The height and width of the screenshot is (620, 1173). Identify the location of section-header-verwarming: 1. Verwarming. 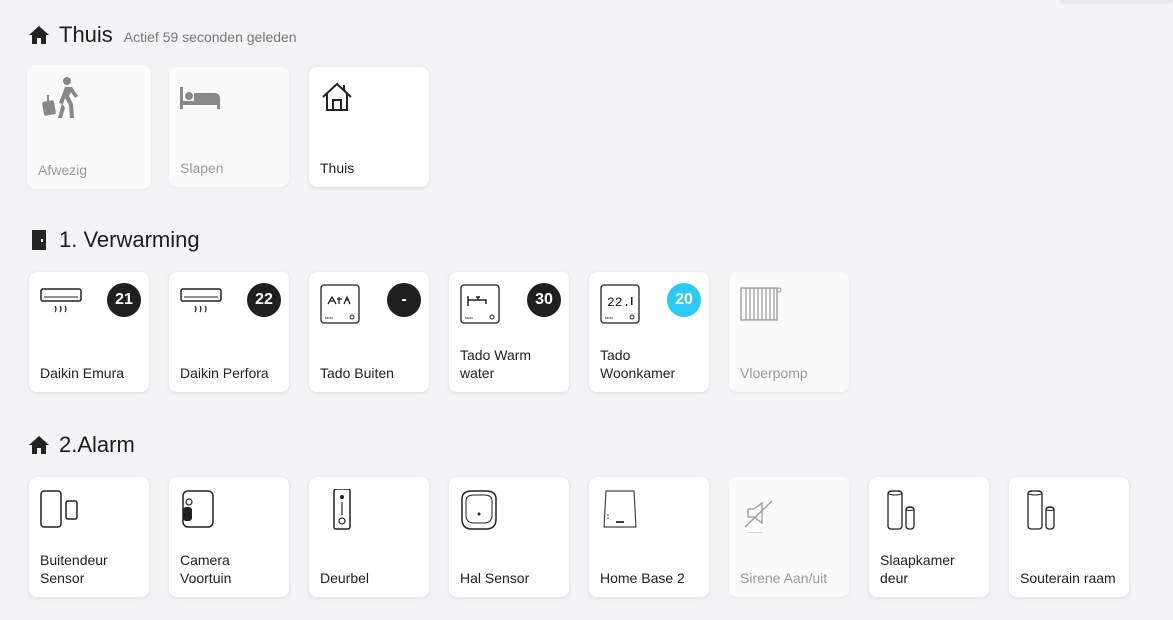
(114, 240).